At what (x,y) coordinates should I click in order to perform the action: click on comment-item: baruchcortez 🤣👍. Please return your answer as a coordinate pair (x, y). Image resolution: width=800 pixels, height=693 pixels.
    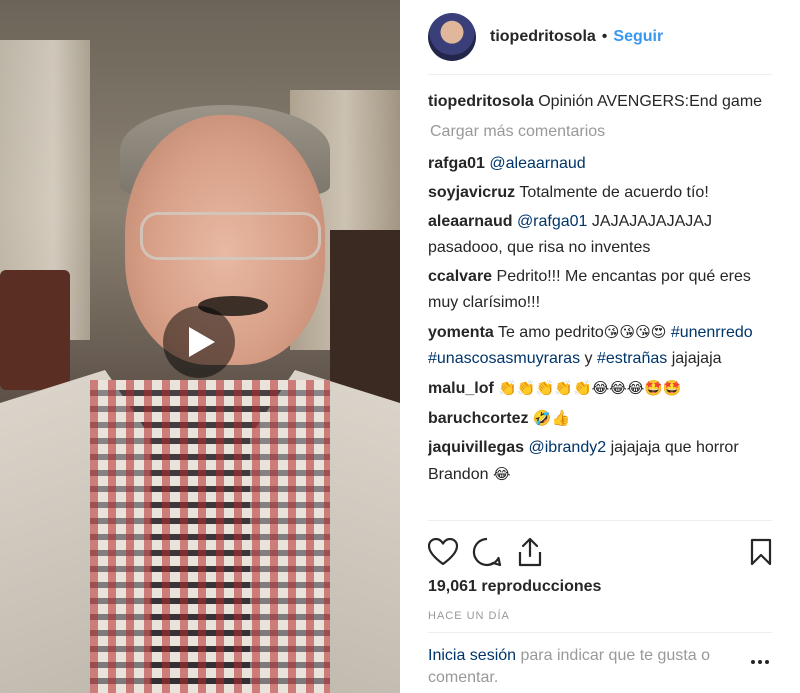
    Looking at the image, I should click on (600, 418).